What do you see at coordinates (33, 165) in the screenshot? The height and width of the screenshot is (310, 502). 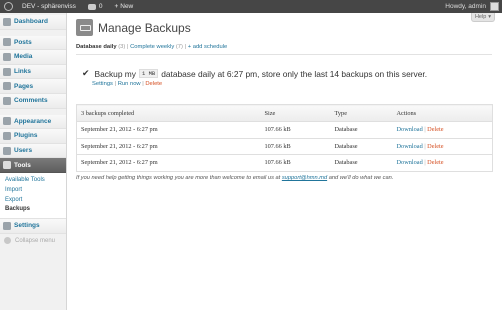 I see `sidebar-item-tools: Tools` at bounding box center [33, 165].